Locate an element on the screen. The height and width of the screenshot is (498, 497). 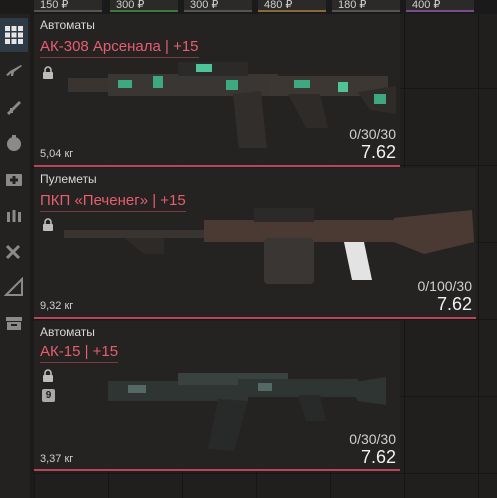
tools-icon is located at coordinates (13, 252).